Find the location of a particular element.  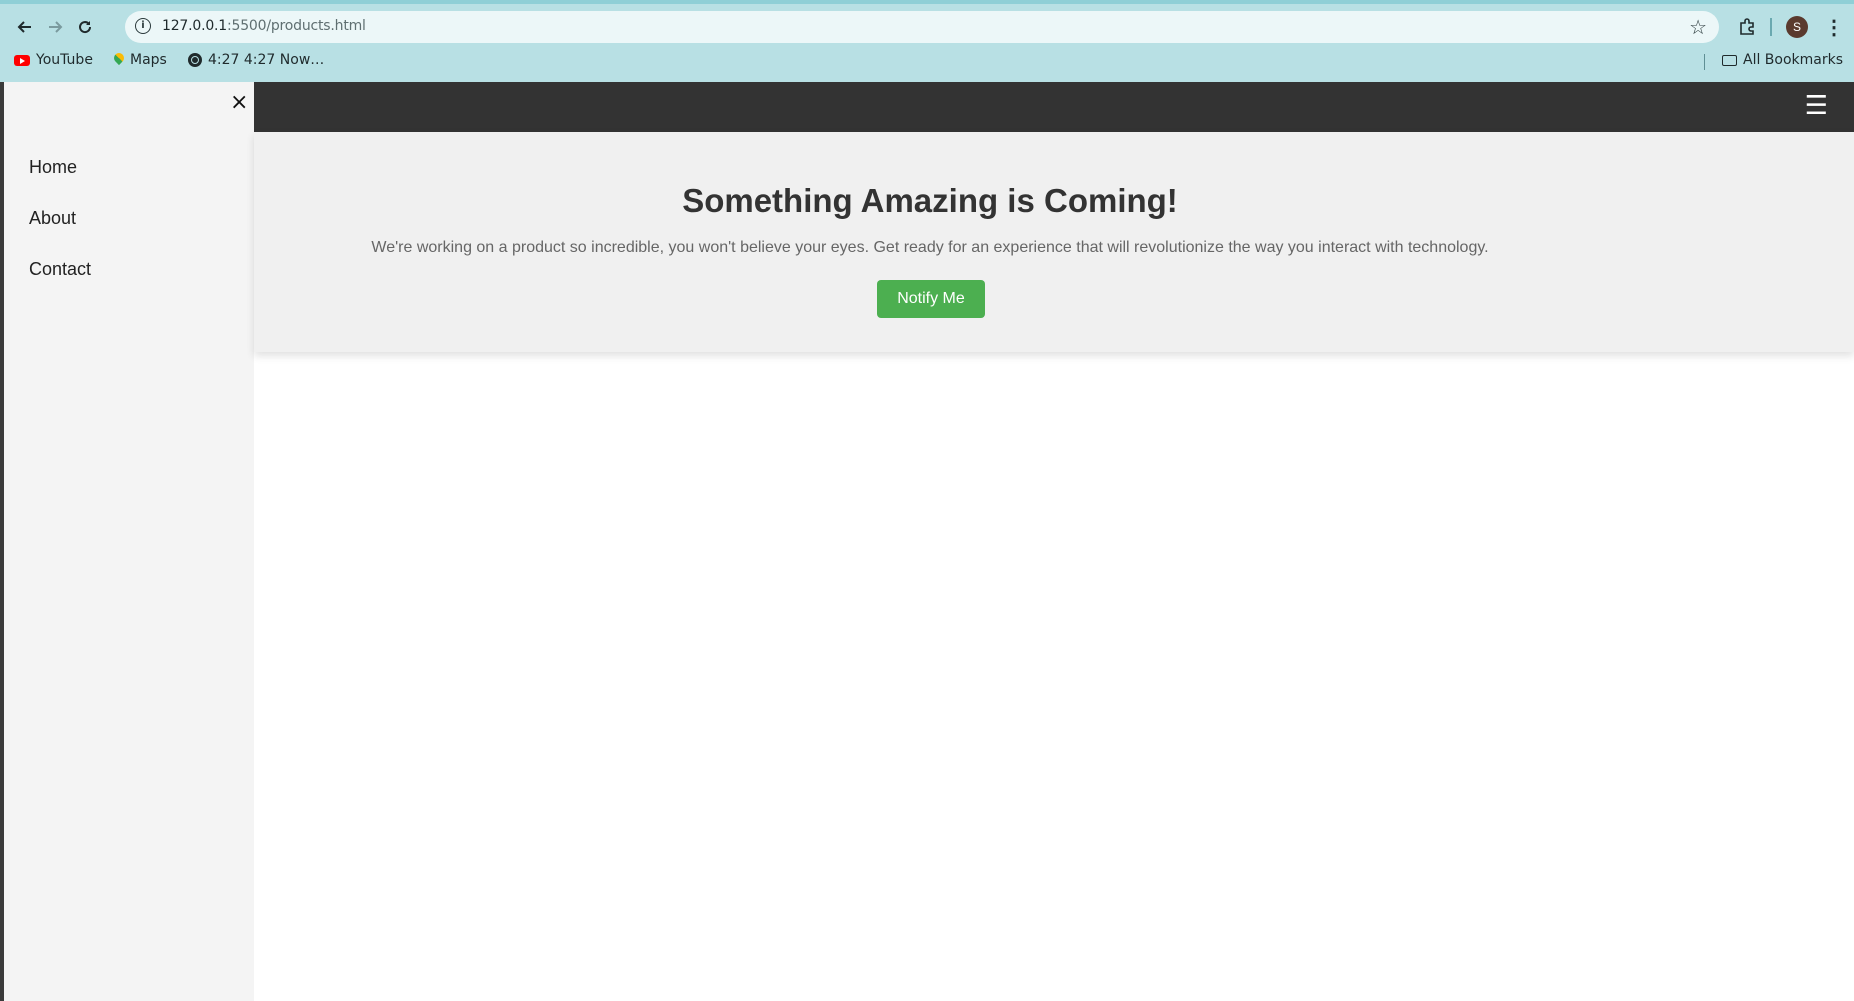

hero-title: Something Amazing is Coming! is located at coordinates (930, 200).